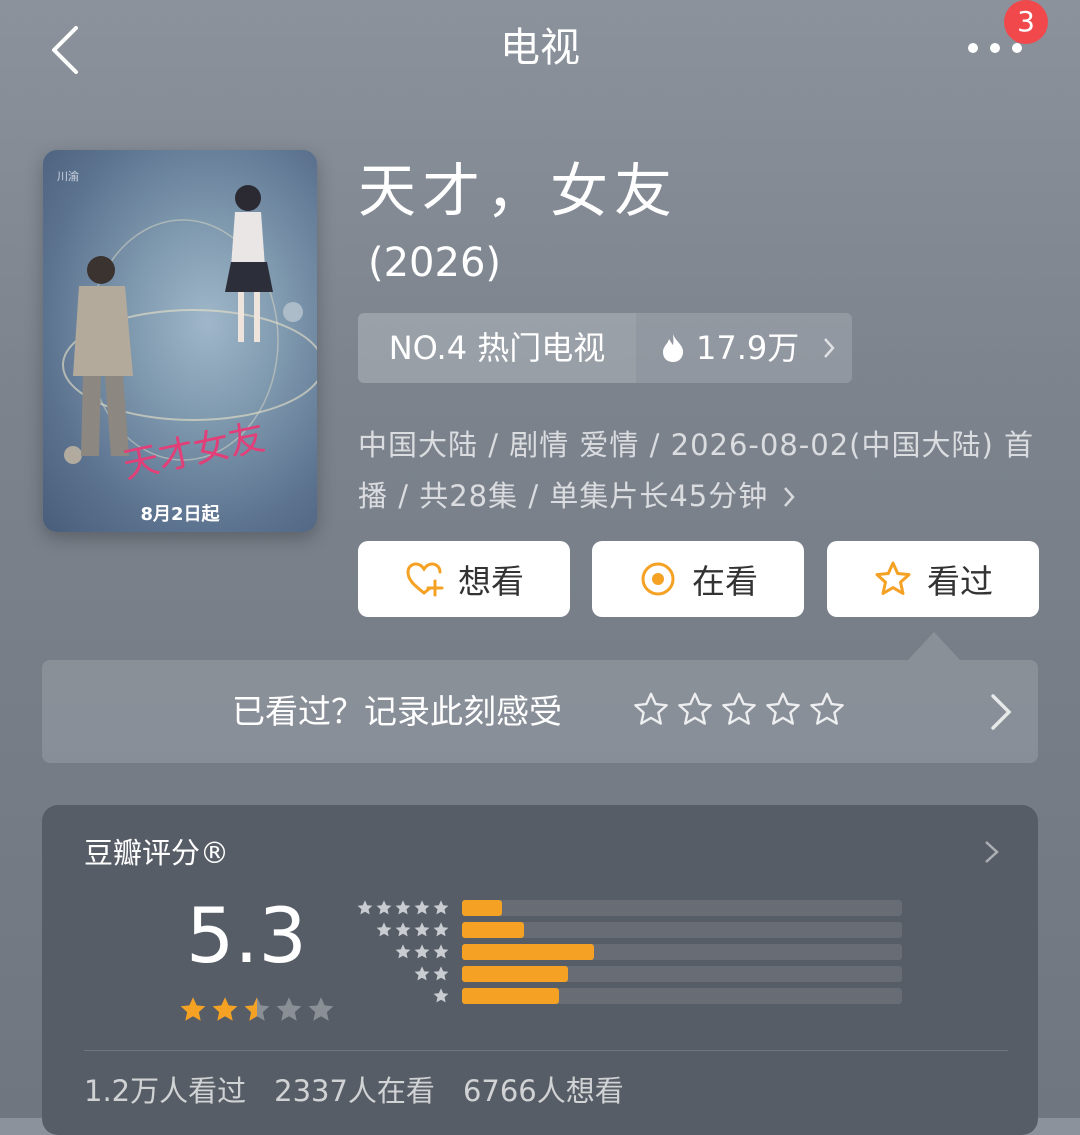  Describe the element at coordinates (543, 1091) in the screenshot. I see `stat-want: 6766人想看` at that location.